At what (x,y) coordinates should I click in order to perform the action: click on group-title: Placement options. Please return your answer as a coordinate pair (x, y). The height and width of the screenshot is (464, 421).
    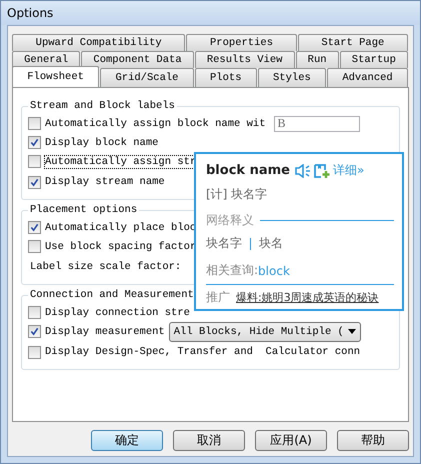
    Looking at the image, I should click on (83, 210).